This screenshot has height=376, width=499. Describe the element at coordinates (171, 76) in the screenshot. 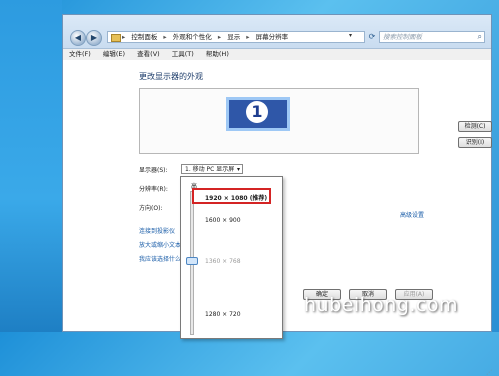

I see `page-title: 更改显示器的外观` at that location.